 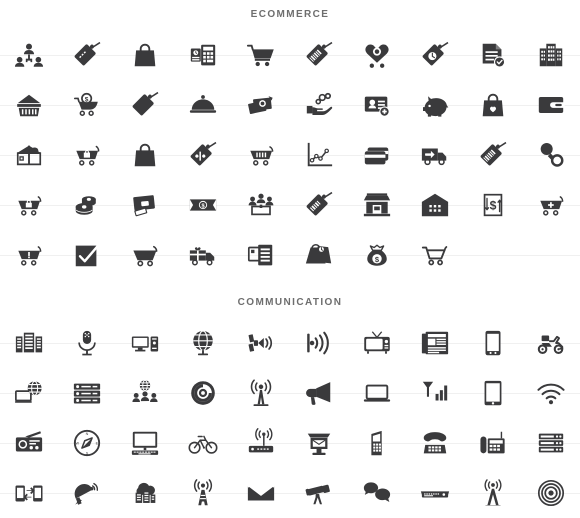 What do you see at coordinates (261, 55) in the screenshot?
I see `shopping-cart-icon` at bounding box center [261, 55].